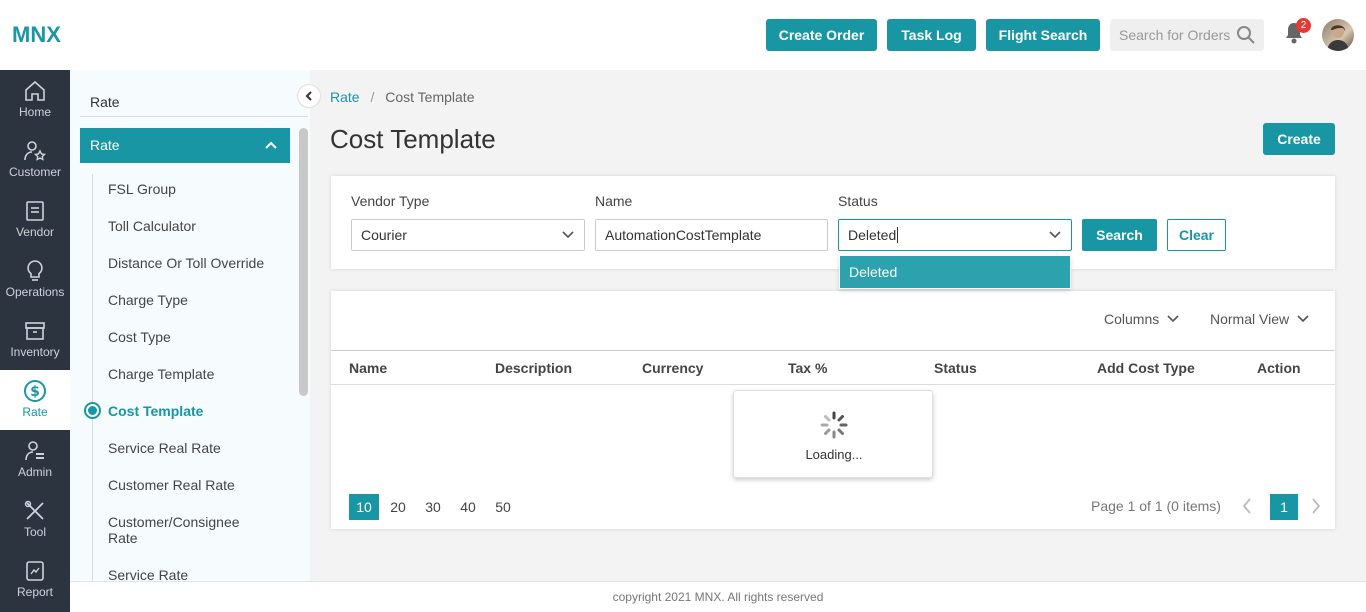 Image resolution: width=1366 pixels, height=612 pixels. I want to click on columns-label: Columns, so click(1132, 319).